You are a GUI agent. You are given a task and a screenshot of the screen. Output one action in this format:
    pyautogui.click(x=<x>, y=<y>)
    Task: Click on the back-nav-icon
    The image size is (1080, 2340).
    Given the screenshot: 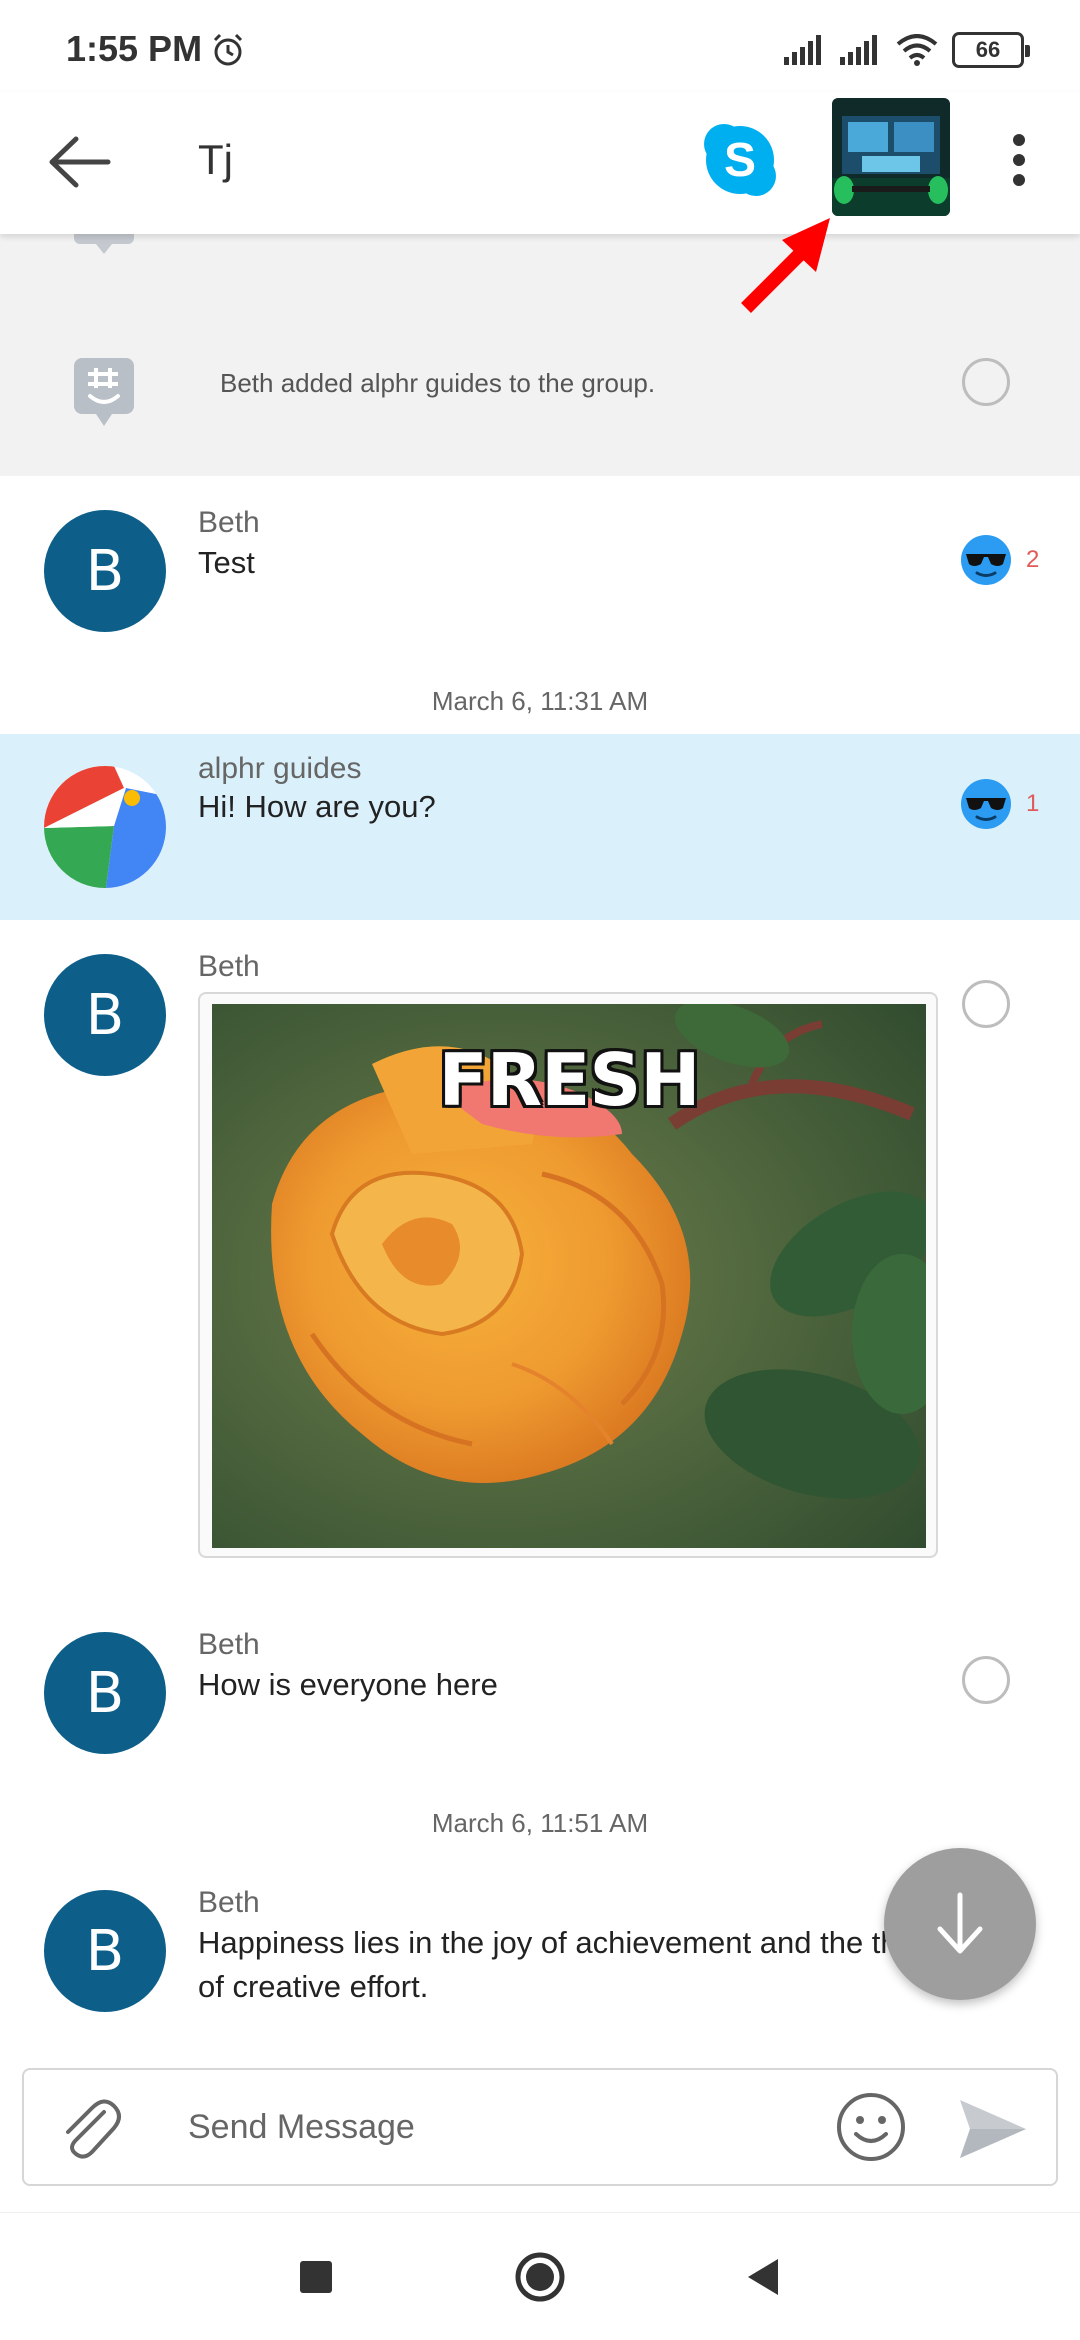 What is the action you would take?
    pyautogui.click(x=764, y=2277)
    